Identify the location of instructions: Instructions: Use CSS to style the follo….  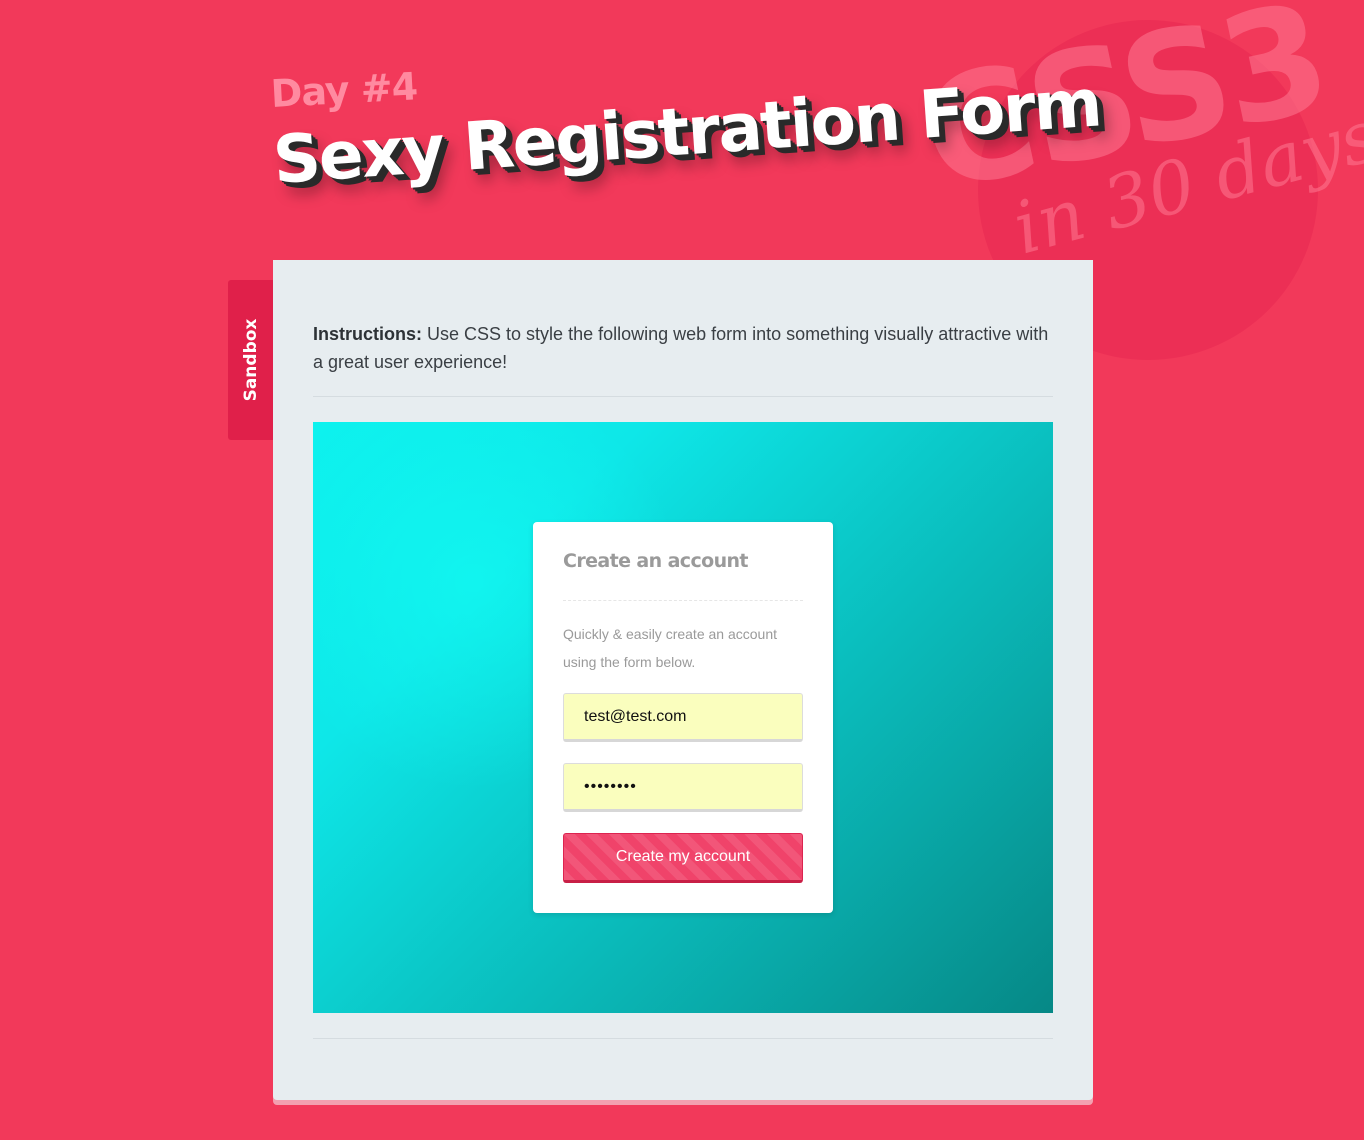
(685, 348).